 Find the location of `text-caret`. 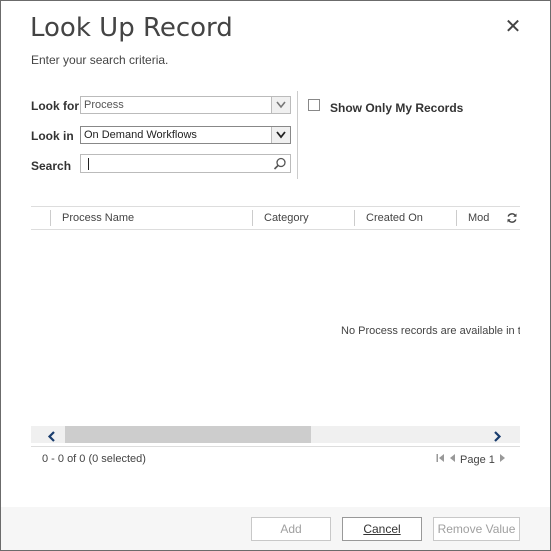

text-caret is located at coordinates (88, 164).